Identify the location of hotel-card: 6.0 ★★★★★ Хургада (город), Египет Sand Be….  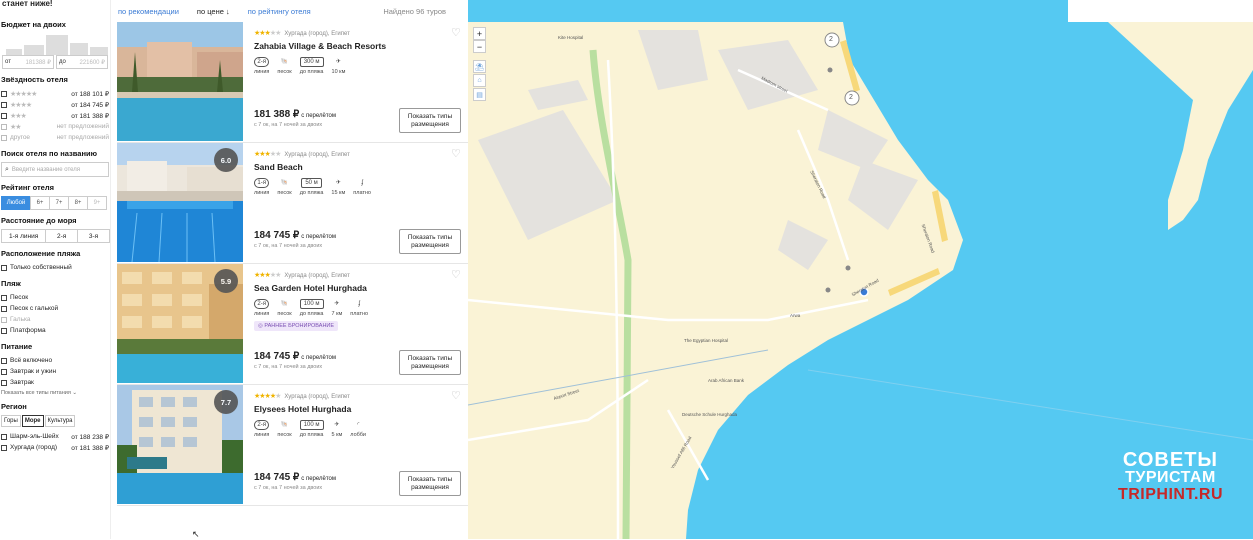
(292, 203).